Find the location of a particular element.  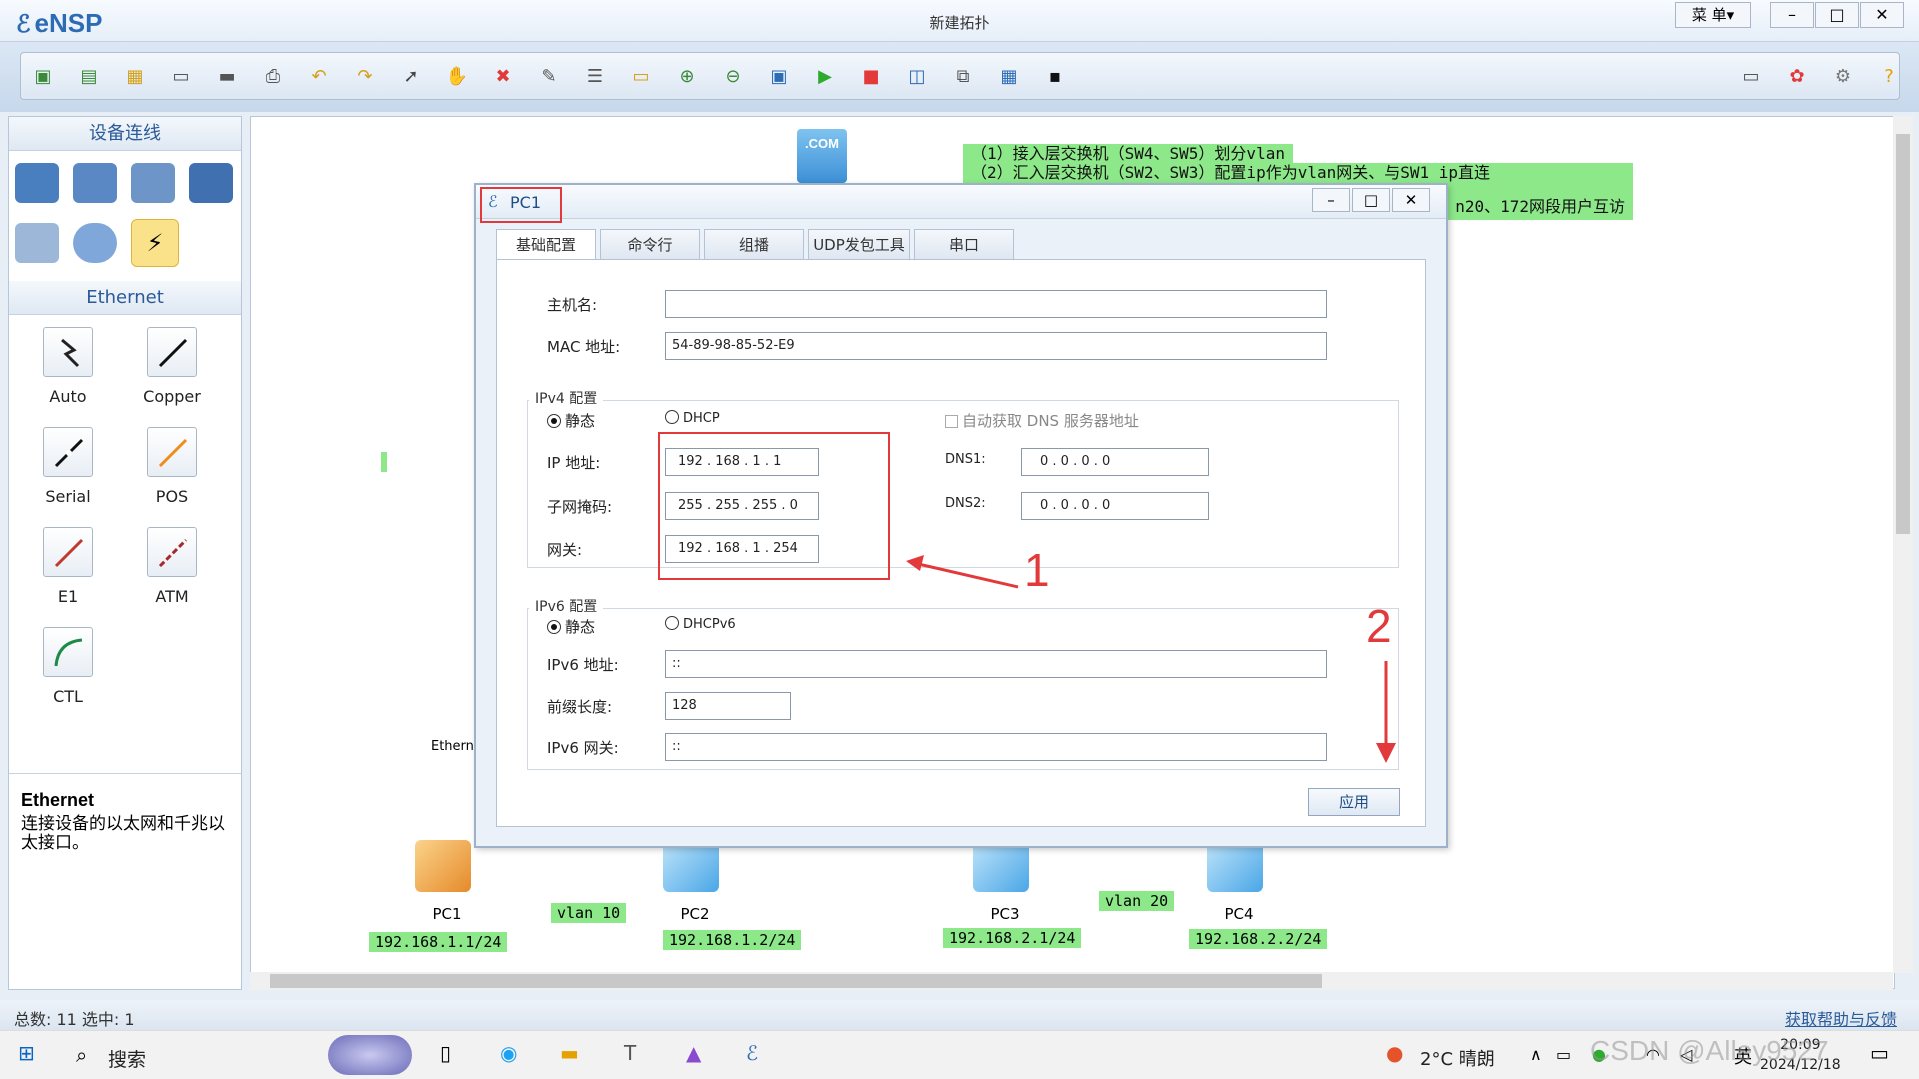

vlan20-tag: vlan 20 is located at coordinates (1137, 901).